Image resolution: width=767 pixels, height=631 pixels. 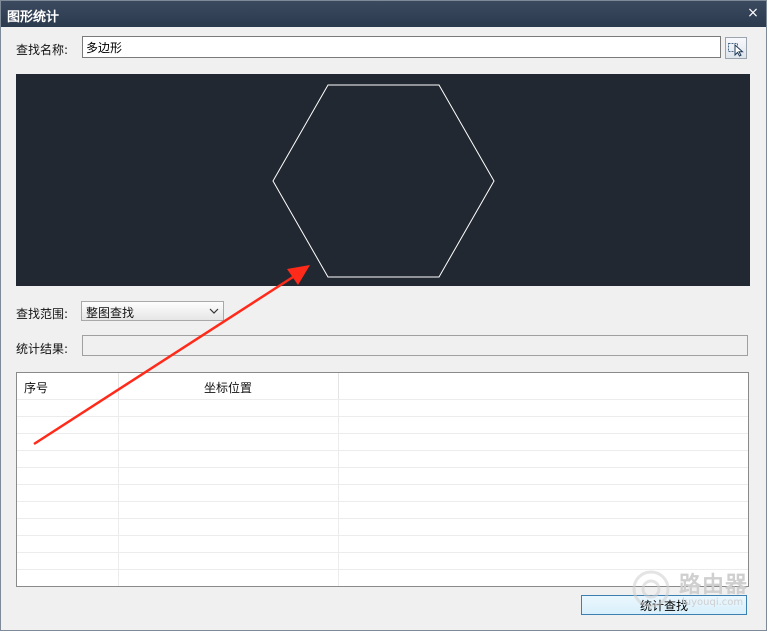 What do you see at coordinates (383, 14) in the screenshot?
I see `title-bar: 图形统计 ×` at bounding box center [383, 14].